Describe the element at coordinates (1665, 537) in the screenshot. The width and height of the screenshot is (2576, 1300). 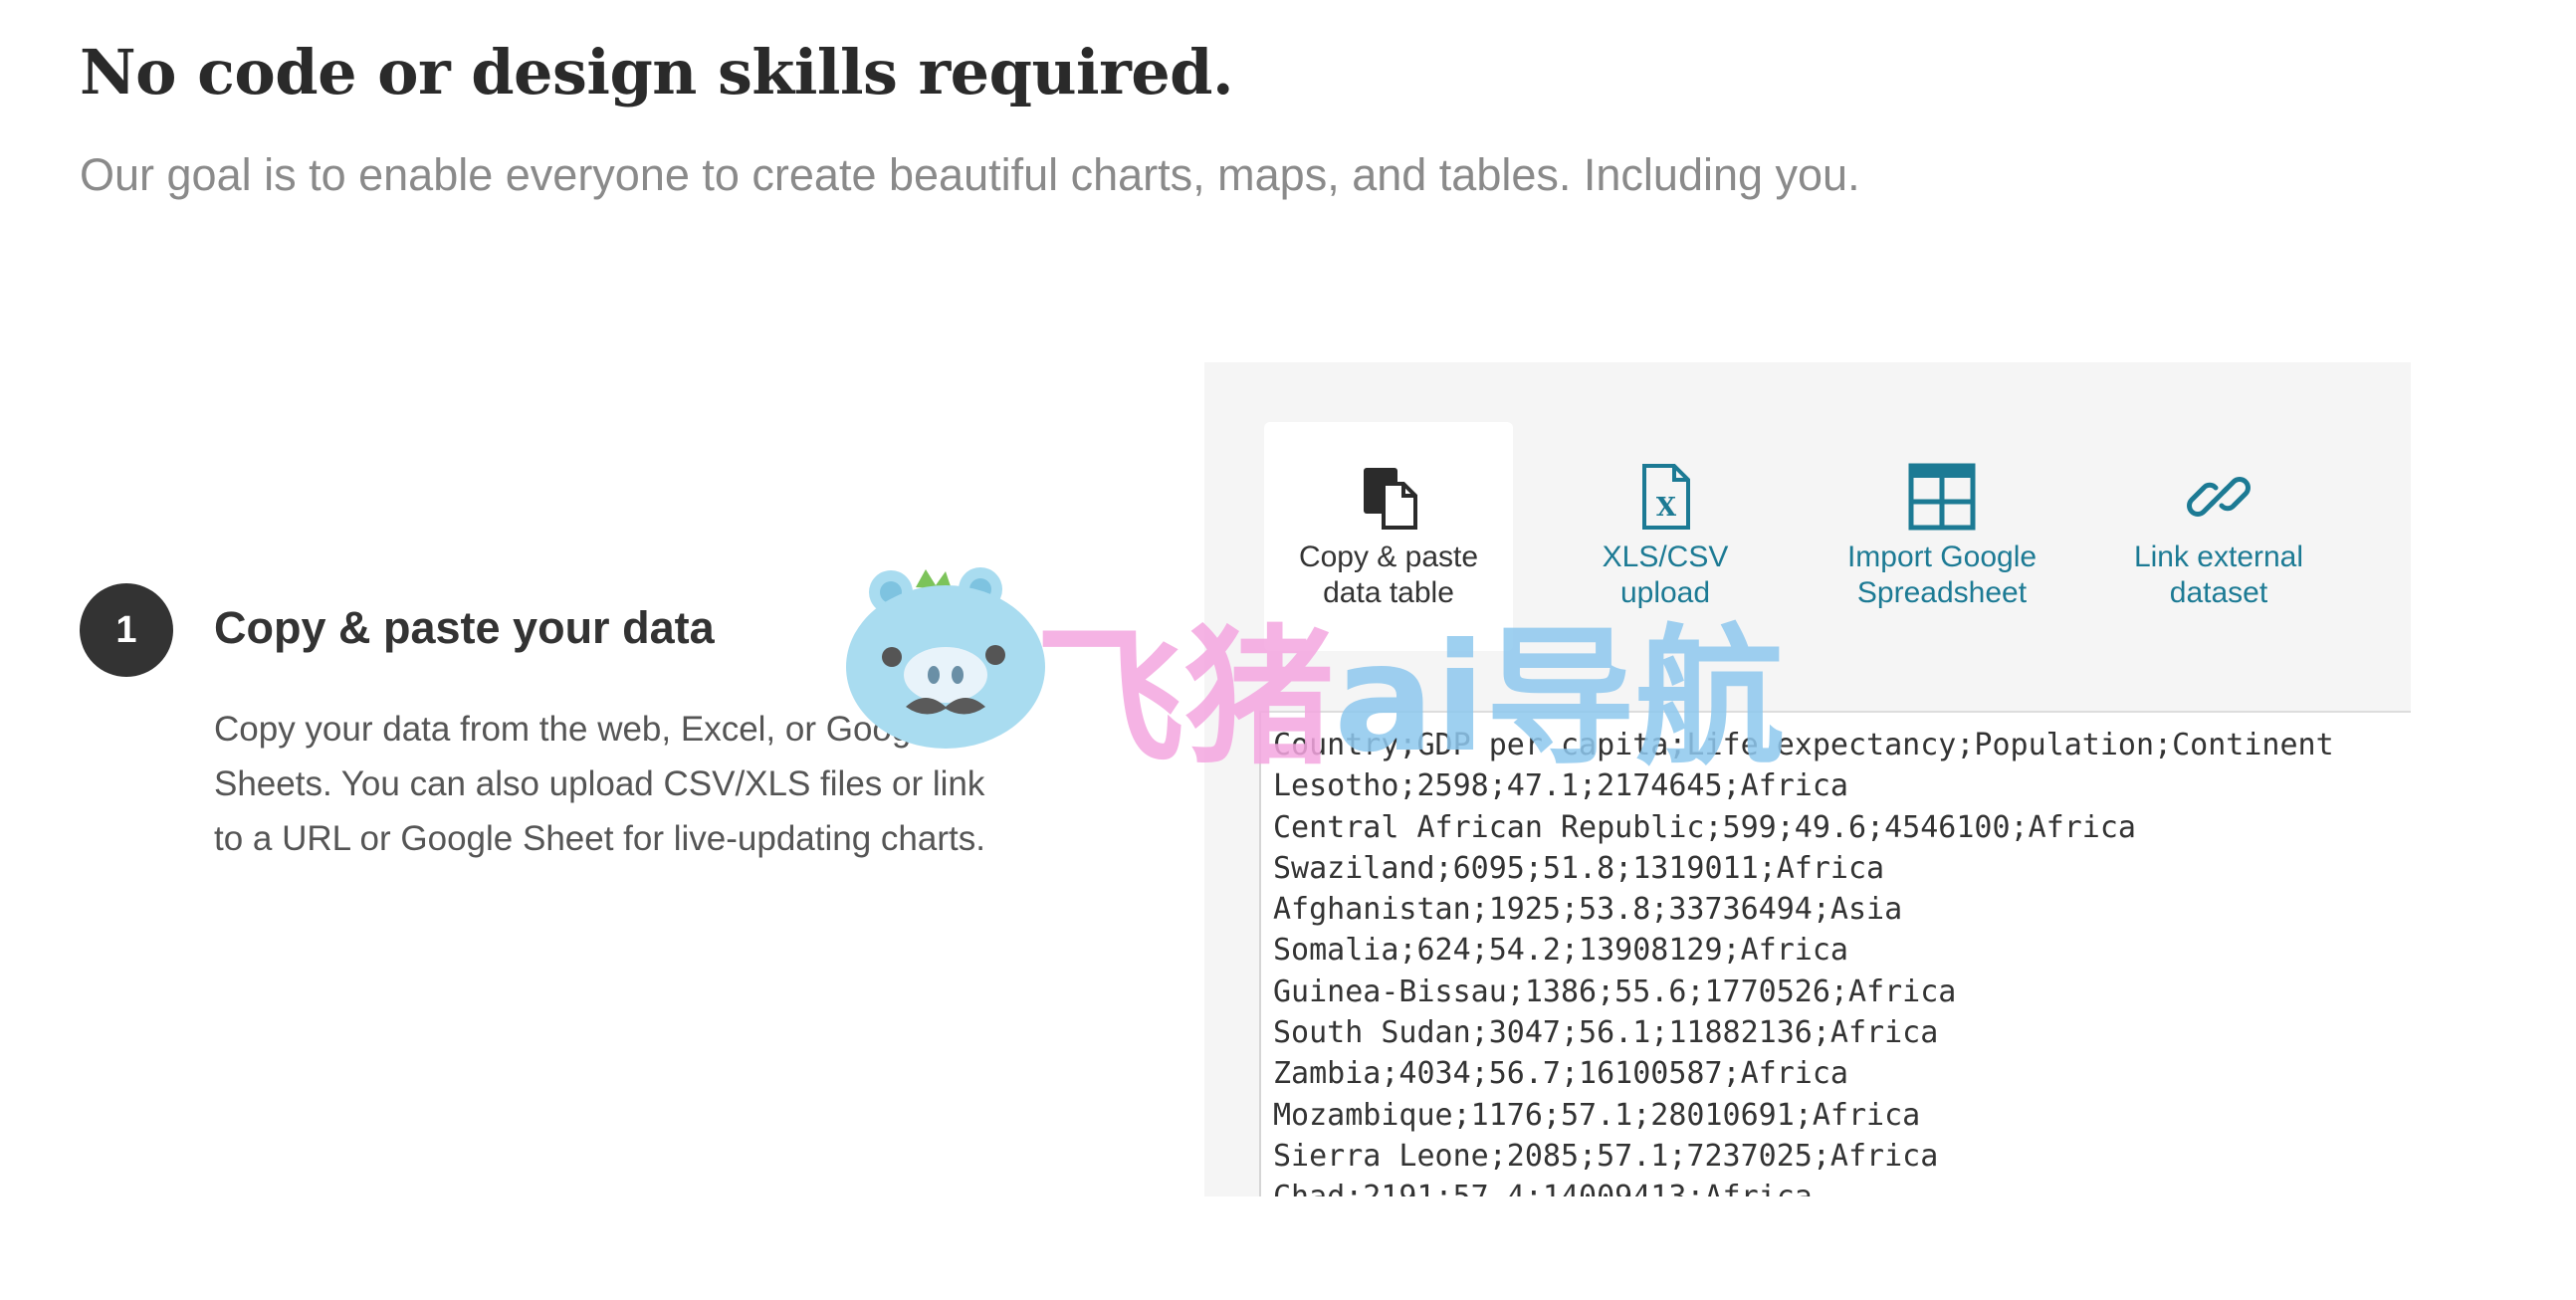
I see `tab-xls-csv-upload: X XLS/CSV upload` at that location.